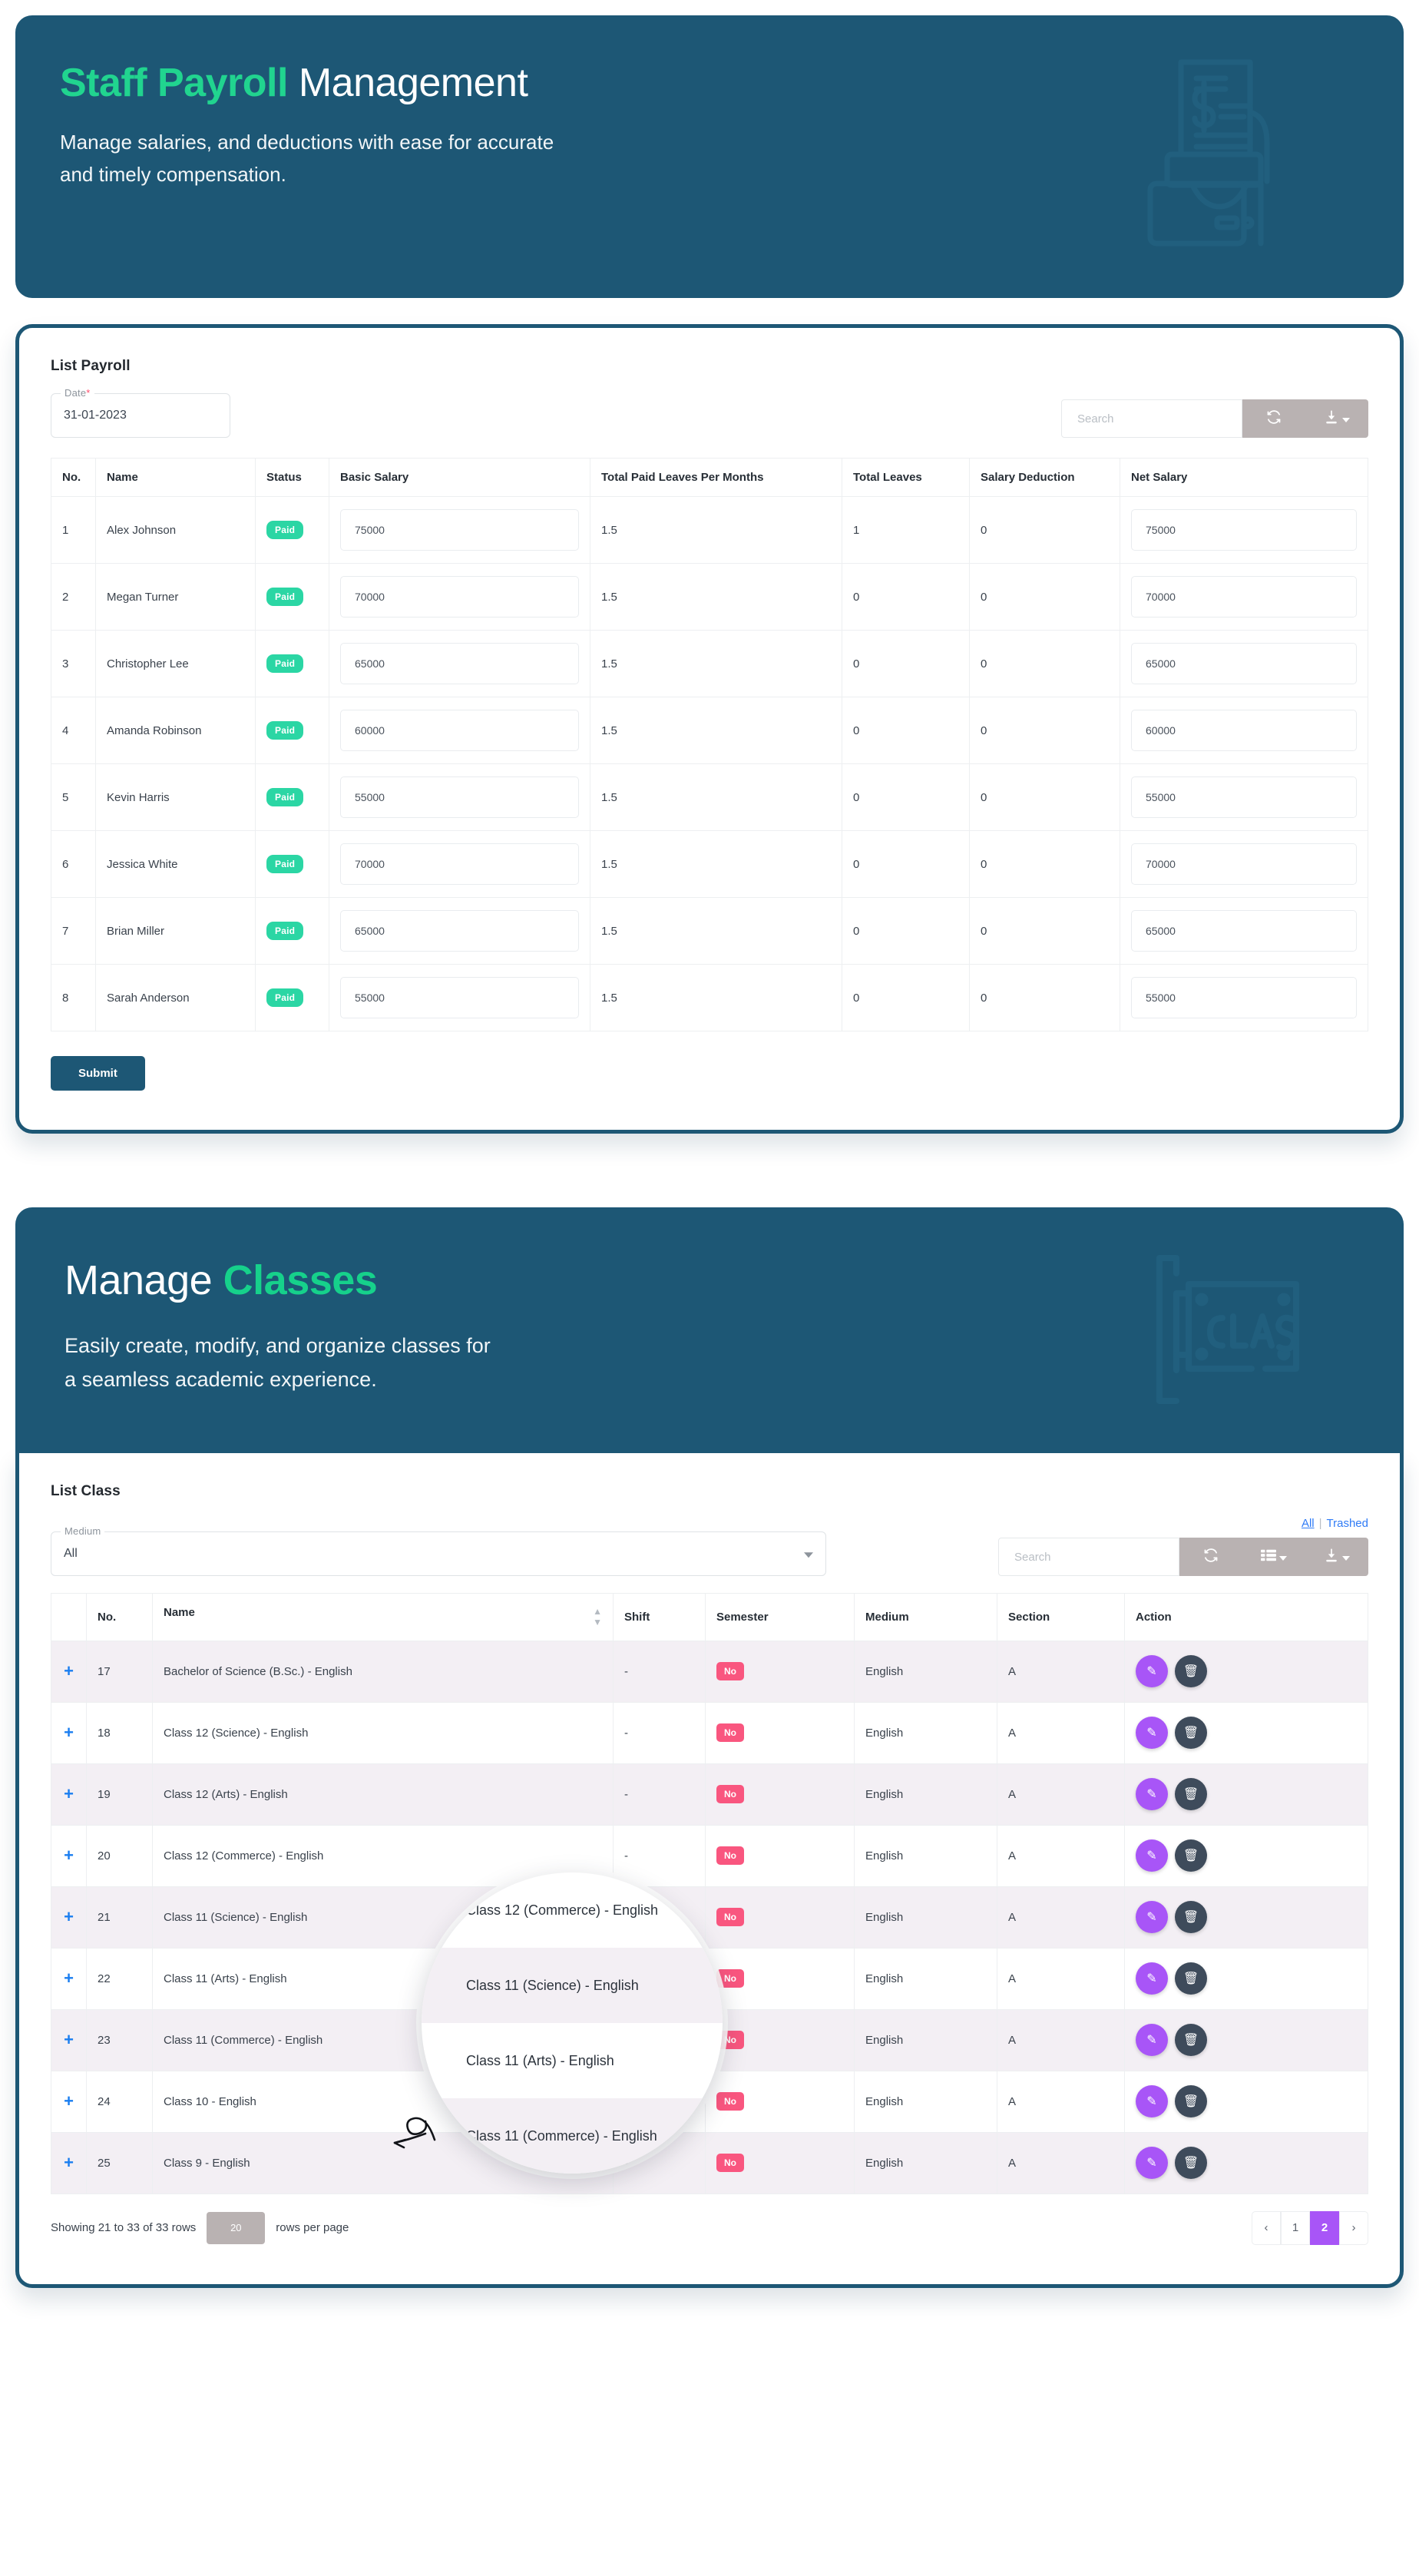 This screenshot has width=1419, height=2576. What do you see at coordinates (716, 477) in the screenshot?
I see `col-total-paid-leaves: Total Paid Leaves Per Months` at bounding box center [716, 477].